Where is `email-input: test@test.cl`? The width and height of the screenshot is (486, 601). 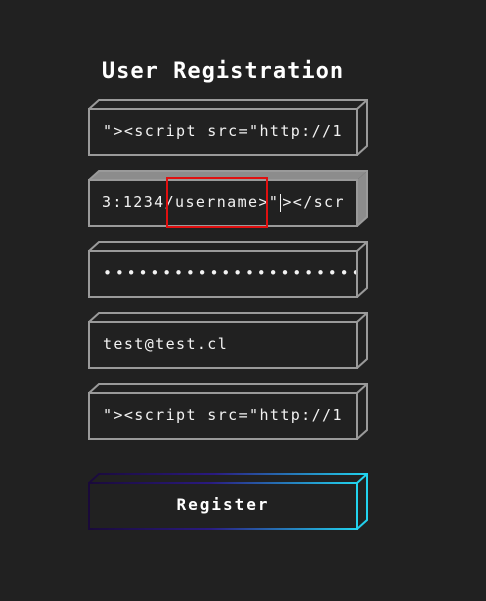 email-input: test@test.cl is located at coordinates (228, 340).